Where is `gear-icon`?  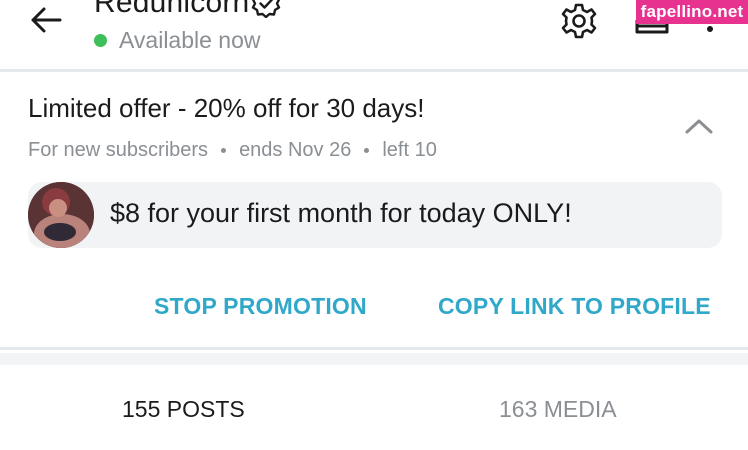
gear-icon is located at coordinates (579, 21).